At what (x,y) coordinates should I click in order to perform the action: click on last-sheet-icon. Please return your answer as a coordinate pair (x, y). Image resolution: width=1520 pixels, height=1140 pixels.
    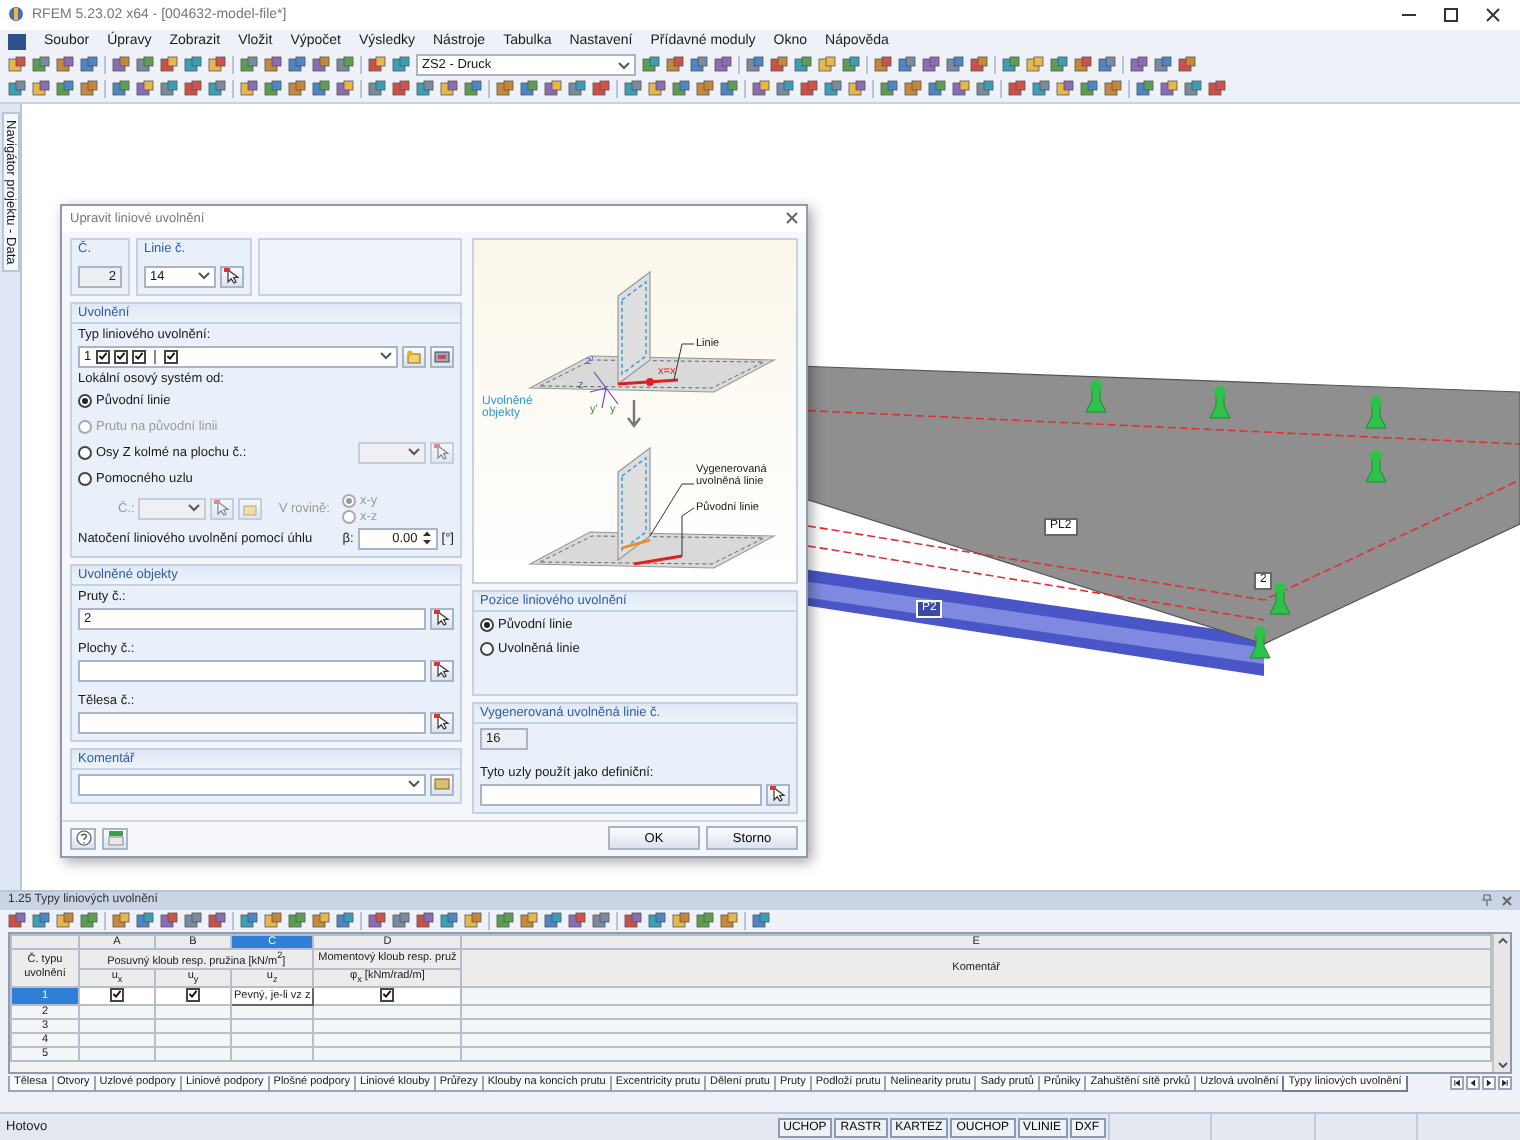
    Looking at the image, I should click on (1505, 1083).